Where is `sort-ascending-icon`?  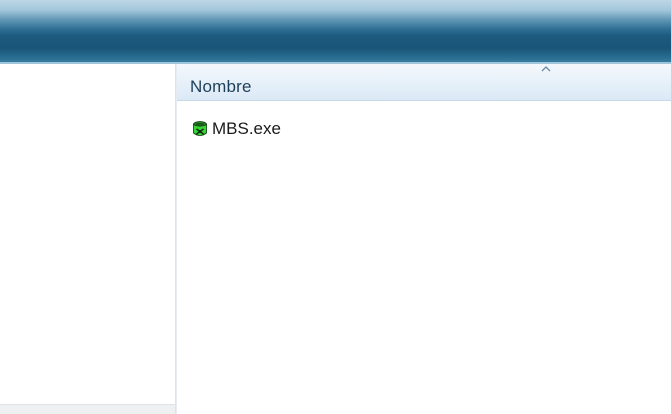 sort-ascending-icon is located at coordinates (546, 69).